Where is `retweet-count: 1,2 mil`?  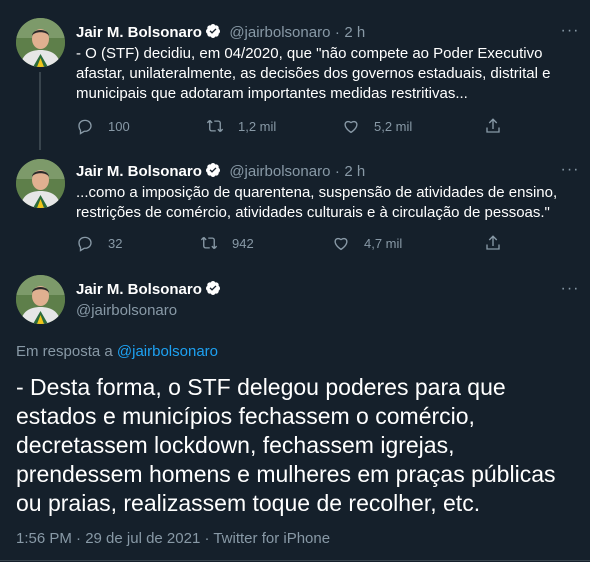
retweet-count: 1,2 mil is located at coordinates (257, 126).